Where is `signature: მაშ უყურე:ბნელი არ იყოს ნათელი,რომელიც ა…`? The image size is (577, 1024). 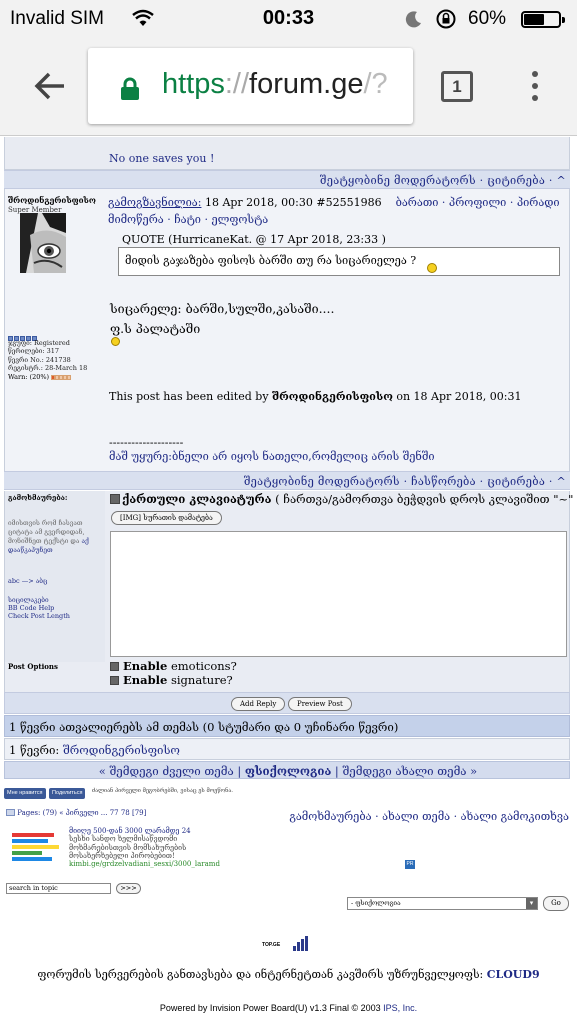
signature: მაშ უყურე:ბნელი არ იყოს ნათელი,რომელიც ა… is located at coordinates (272, 456).